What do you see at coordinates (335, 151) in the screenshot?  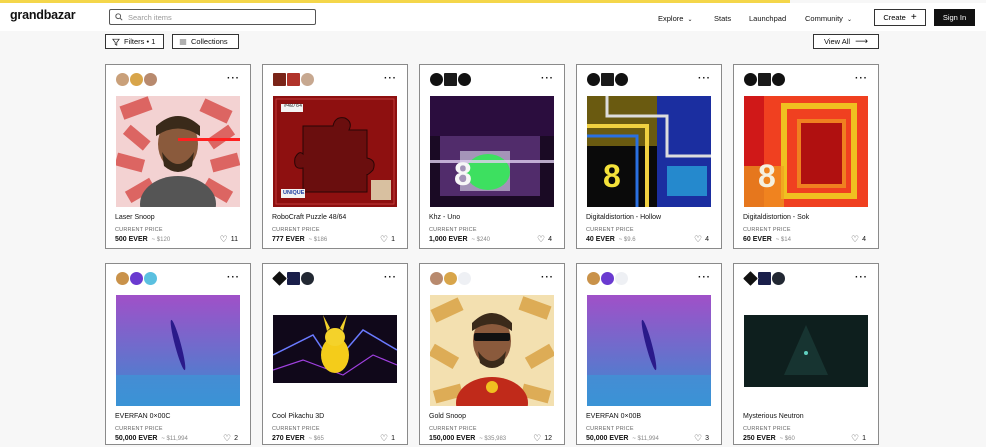 I see `nft-image: #48/64 UNIQUE` at bounding box center [335, 151].